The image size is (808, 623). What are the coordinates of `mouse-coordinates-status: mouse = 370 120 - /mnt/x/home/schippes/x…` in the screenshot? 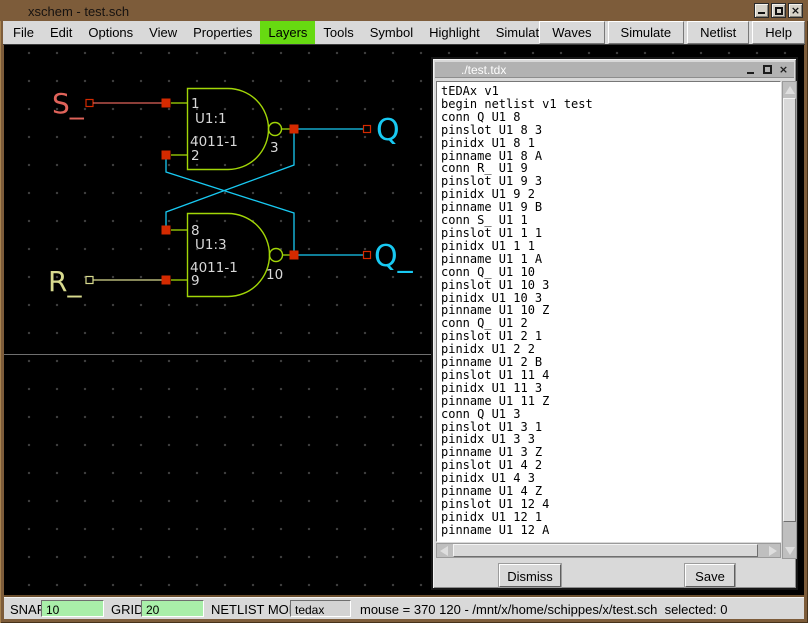 It's located at (544, 609).